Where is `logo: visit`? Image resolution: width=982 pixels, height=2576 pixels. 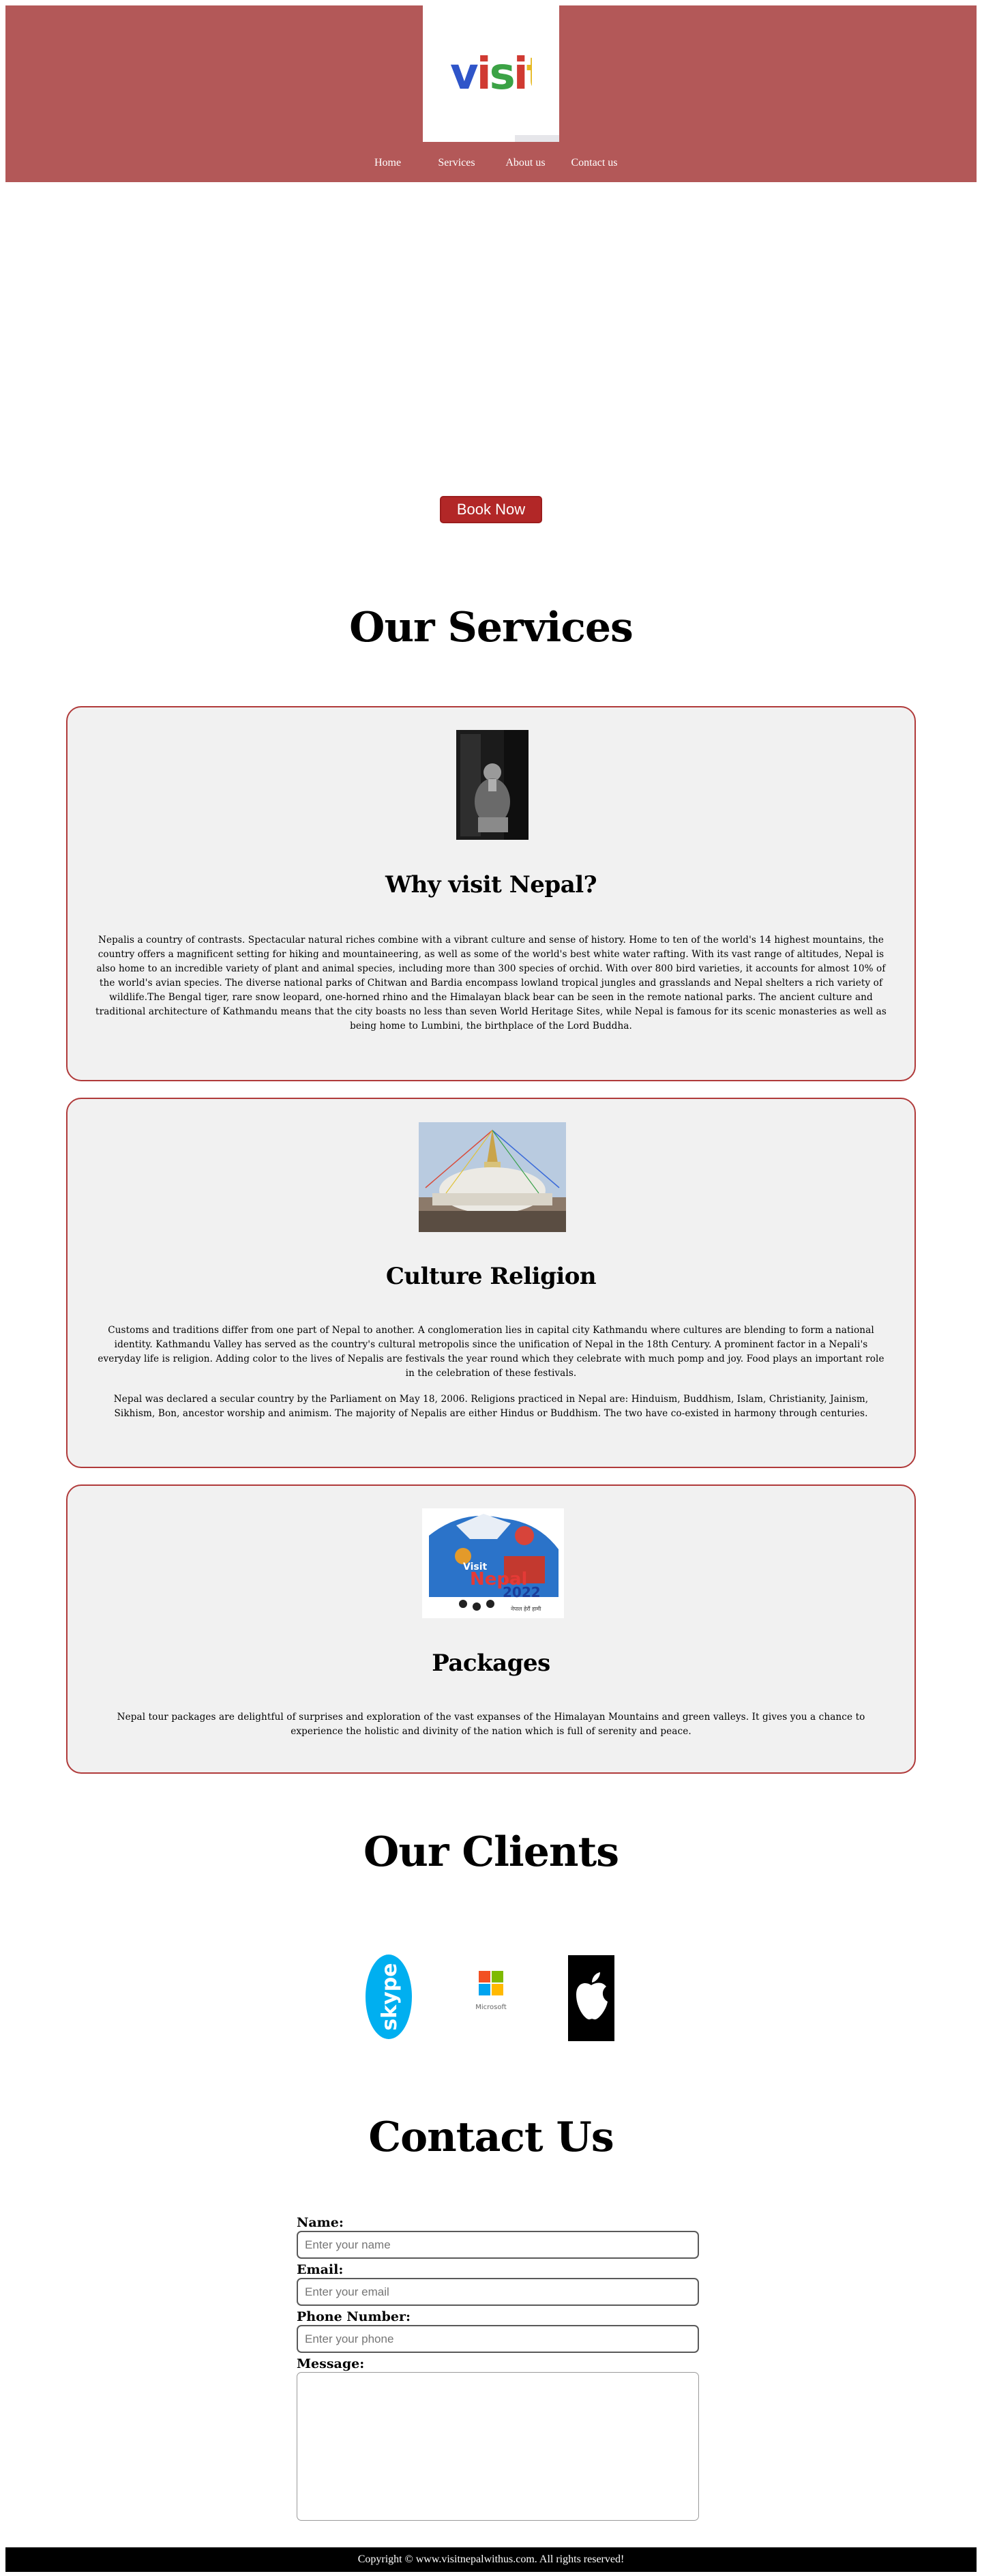
logo: visit is located at coordinates (491, 73).